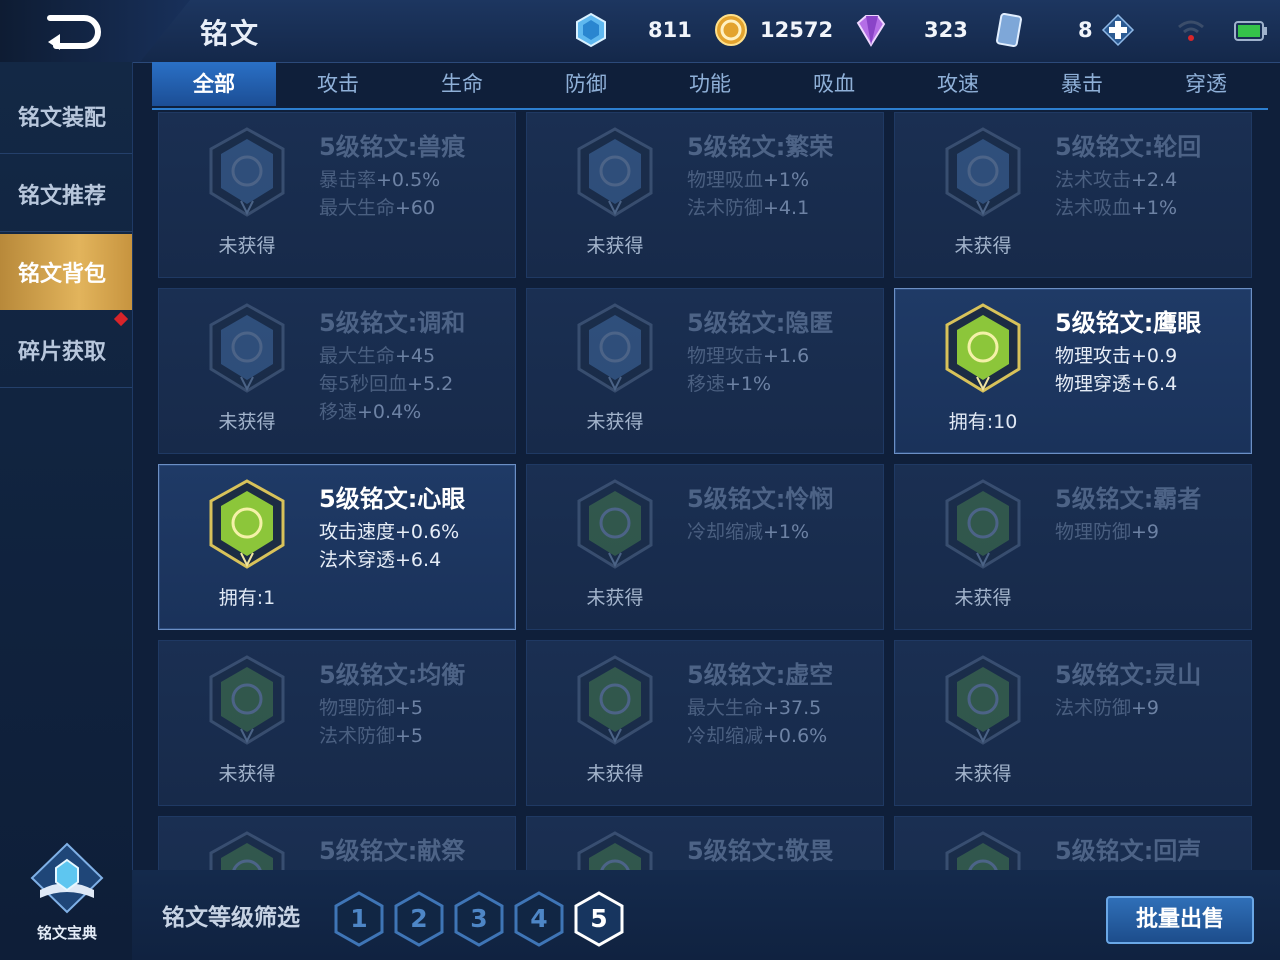 This screenshot has width=1280, height=960. Describe the element at coordinates (337, 547) in the screenshot. I see `inscription-card: 拥有:1 5级铭文:心眼 攻击速度+0.6% 法术穿透+6.4` at that location.